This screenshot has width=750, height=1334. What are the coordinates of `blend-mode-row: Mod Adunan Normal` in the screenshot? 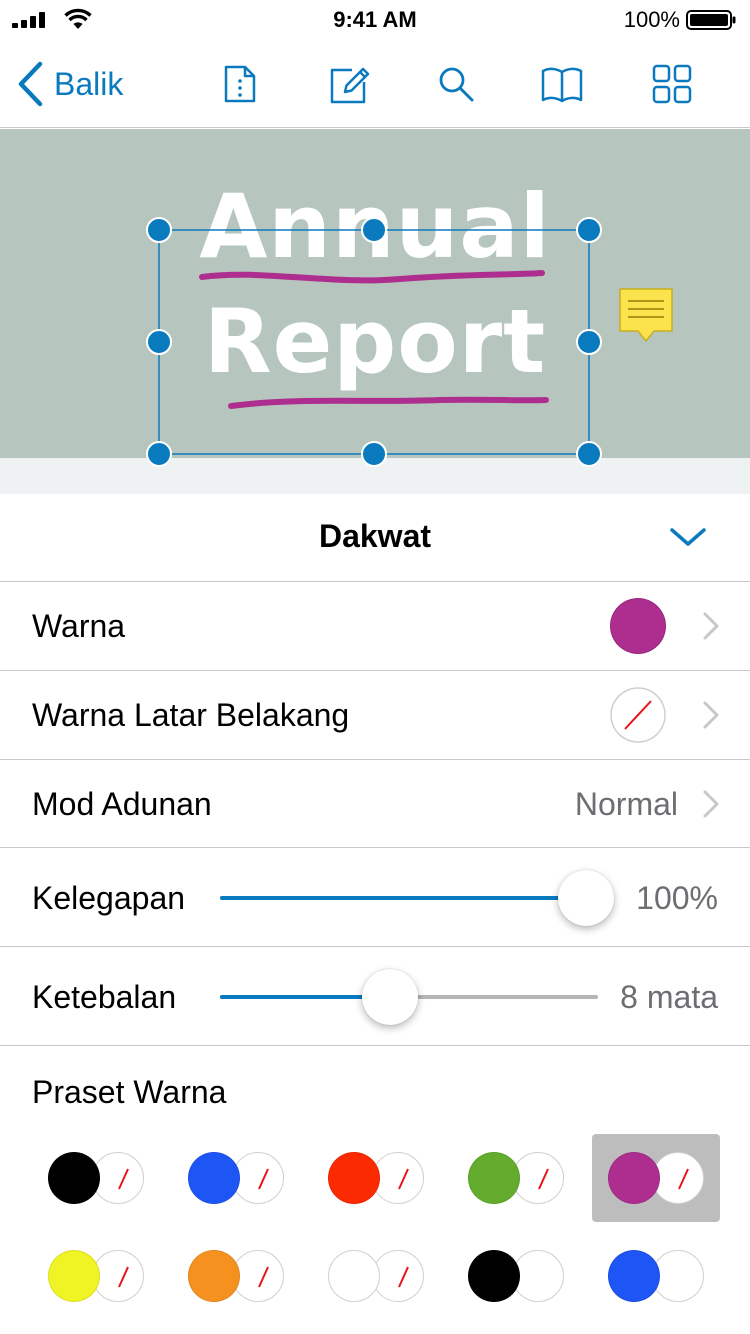 It's located at (375, 804).